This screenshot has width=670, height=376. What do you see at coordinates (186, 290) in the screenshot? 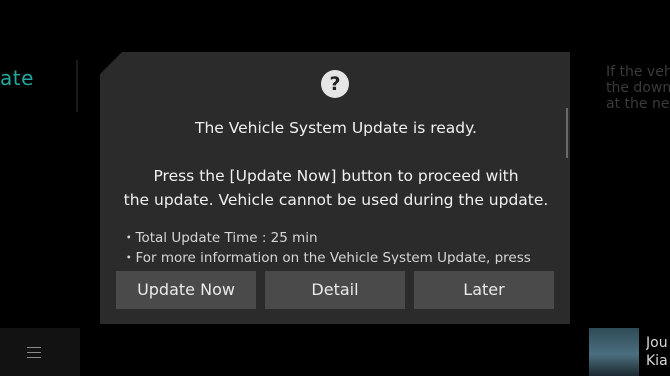
I see `update-now-button: Update Now` at bounding box center [186, 290].